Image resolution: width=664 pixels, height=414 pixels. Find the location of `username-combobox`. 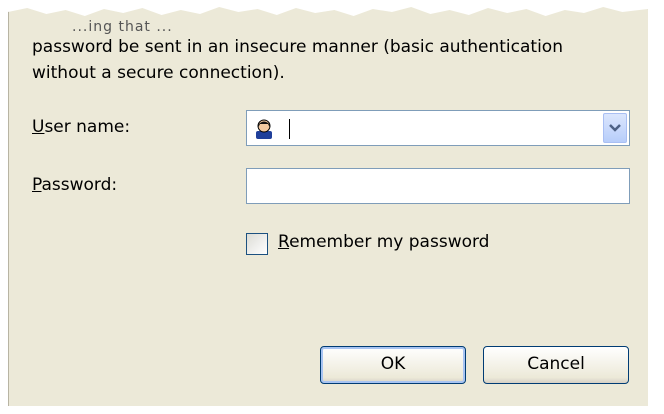

username-combobox is located at coordinates (438, 128).